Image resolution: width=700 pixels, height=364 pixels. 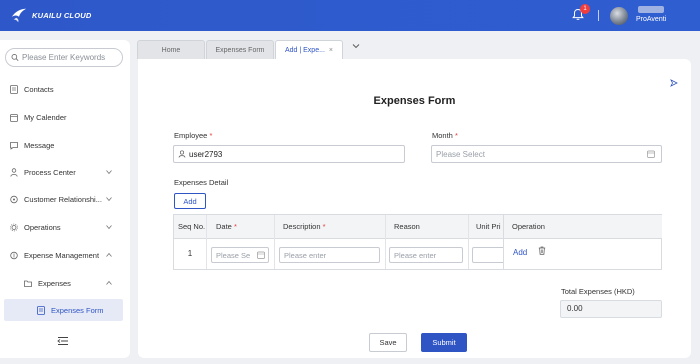 I want to click on company-name: ProAventi, so click(x=651, y=19).